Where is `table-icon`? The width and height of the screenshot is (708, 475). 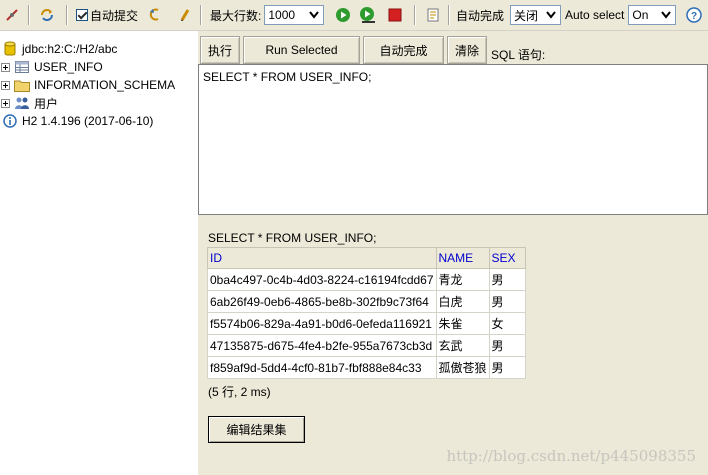 table-icon is located at coordinates (22, 67).